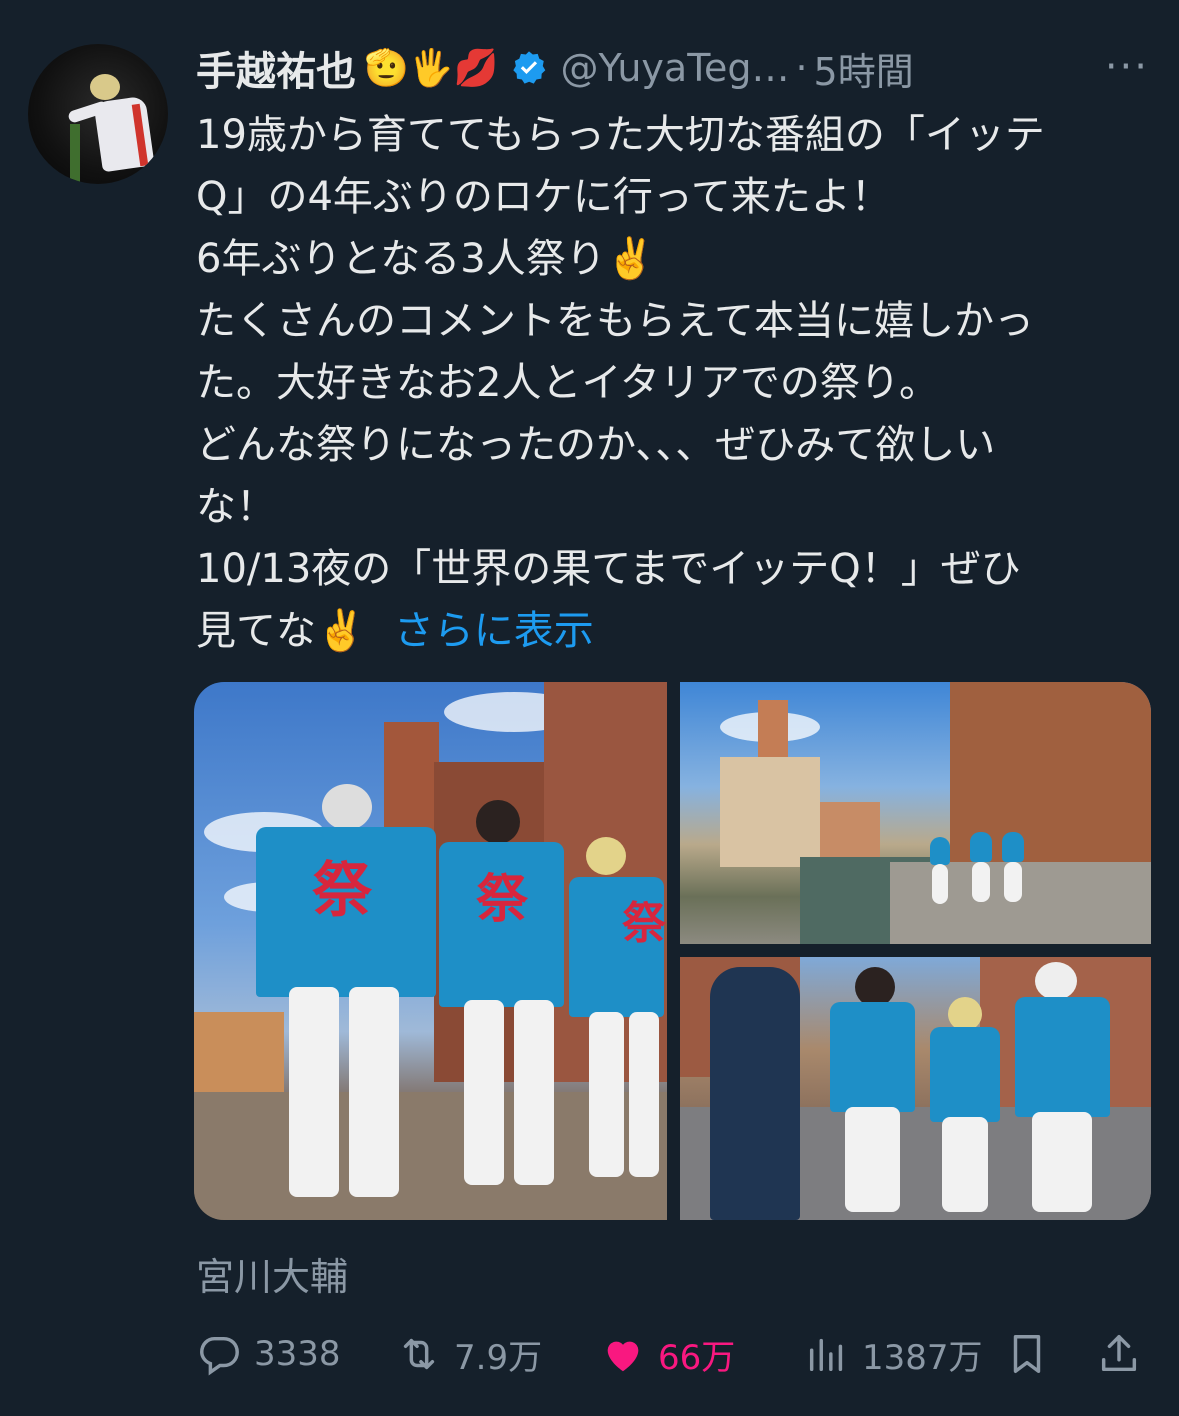 The image size is (1179, 1416). What do you see at coordinates (498, 1357) in the screenshot?
I see `retweet-count: 7.9万` at bounding box center [498, 1357].